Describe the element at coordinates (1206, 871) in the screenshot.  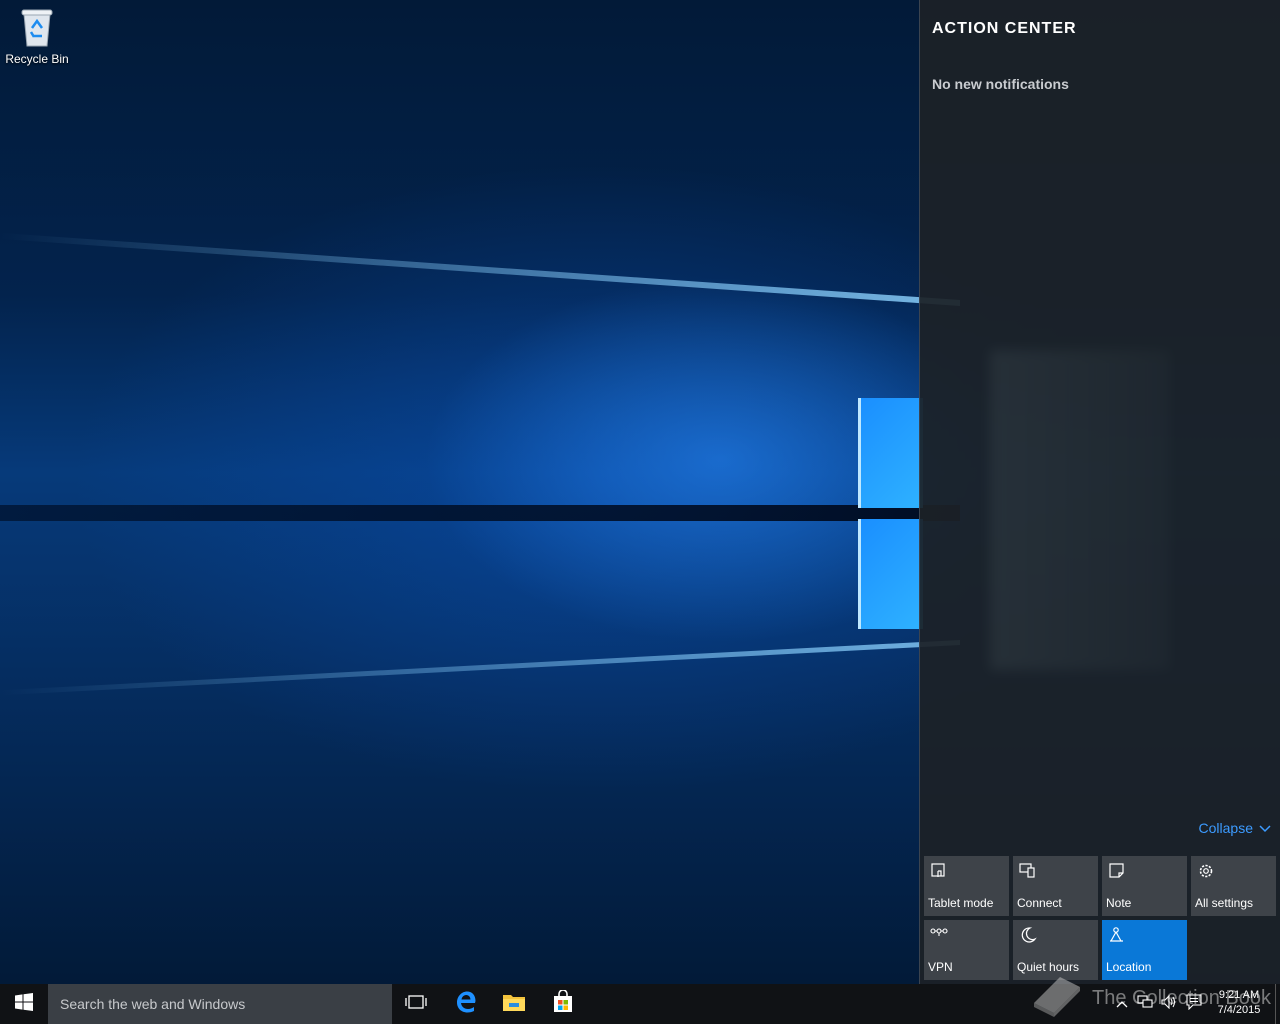
I see `gear-icon` at that location.